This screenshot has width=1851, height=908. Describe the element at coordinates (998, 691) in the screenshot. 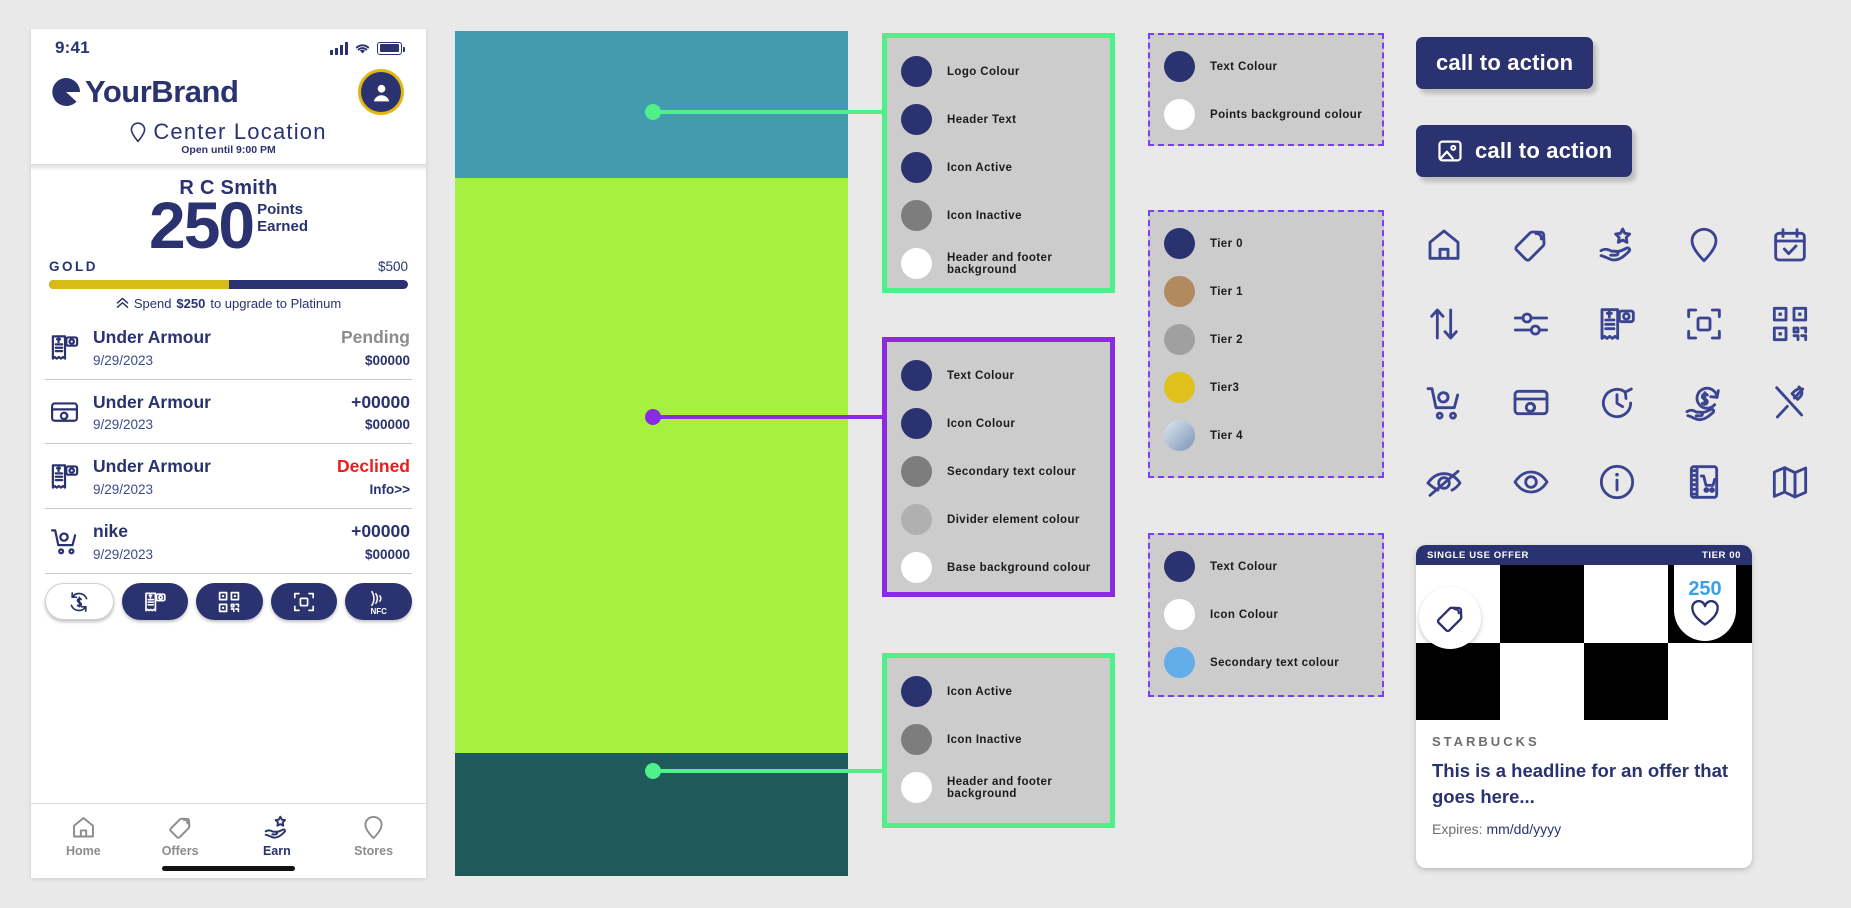

I see `swatch-row: Icon Active` at that location.